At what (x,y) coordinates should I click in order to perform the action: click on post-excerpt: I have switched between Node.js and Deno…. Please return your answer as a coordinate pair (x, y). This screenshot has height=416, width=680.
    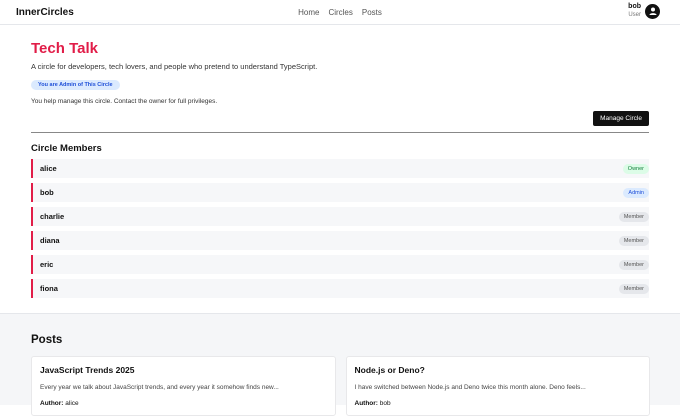
    Looking at the image, I should click on (470, 387).